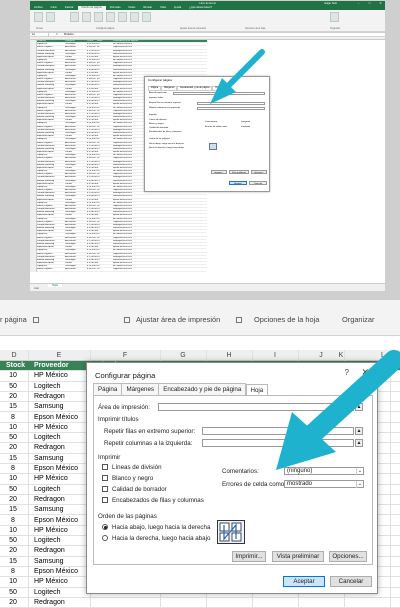 The image size is (400, 608). What do you see at coordinates (365, 372) in the screenshot?
I see `close-icon: ✕` at bounding box center [365, 372].